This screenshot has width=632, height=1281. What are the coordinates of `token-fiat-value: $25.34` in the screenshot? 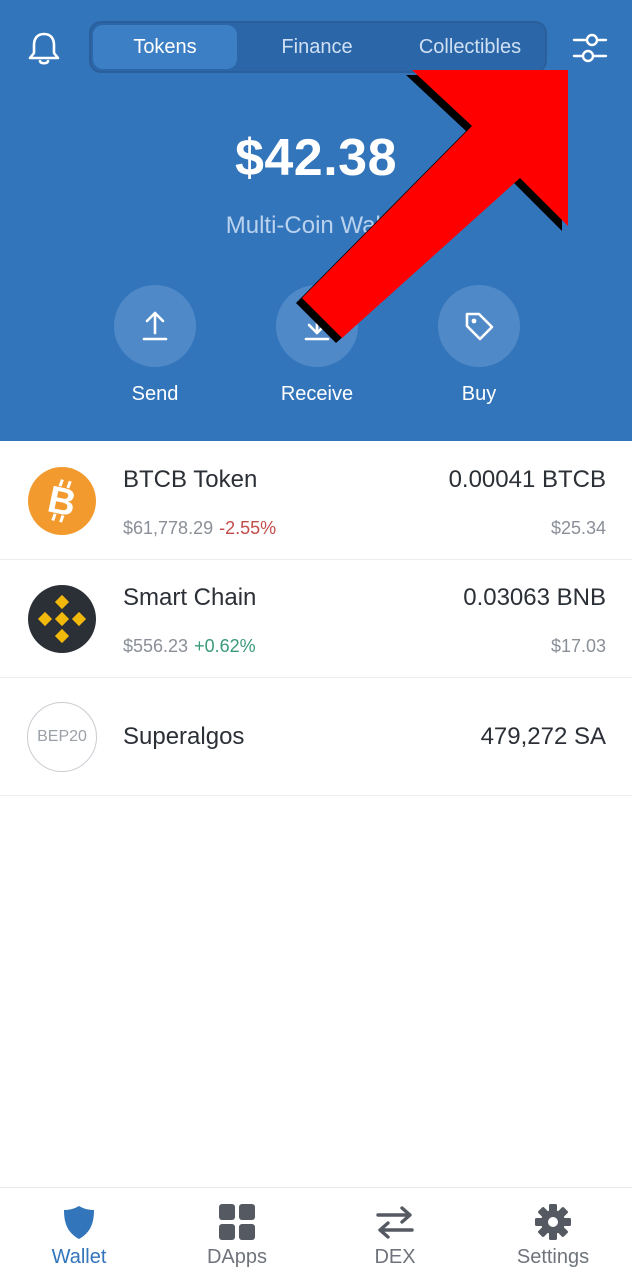 It's located at (578, 528).